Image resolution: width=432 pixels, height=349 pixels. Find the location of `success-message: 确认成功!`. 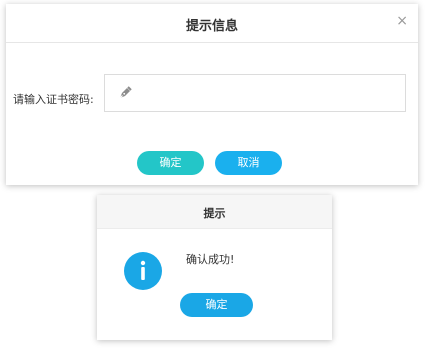

success-message: 确认成功! is located at coordinates (210, 259).